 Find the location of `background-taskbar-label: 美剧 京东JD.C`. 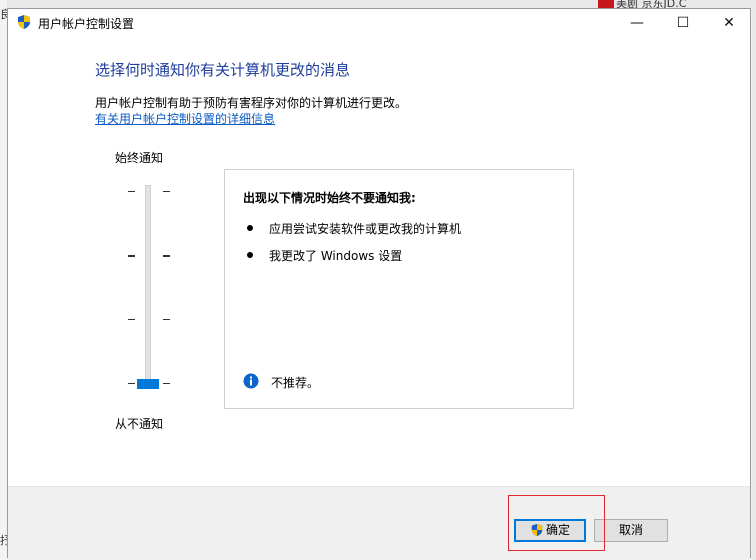

background-taskbar-label: 美剧 京东JD.C is located at coordinates (651, 4).